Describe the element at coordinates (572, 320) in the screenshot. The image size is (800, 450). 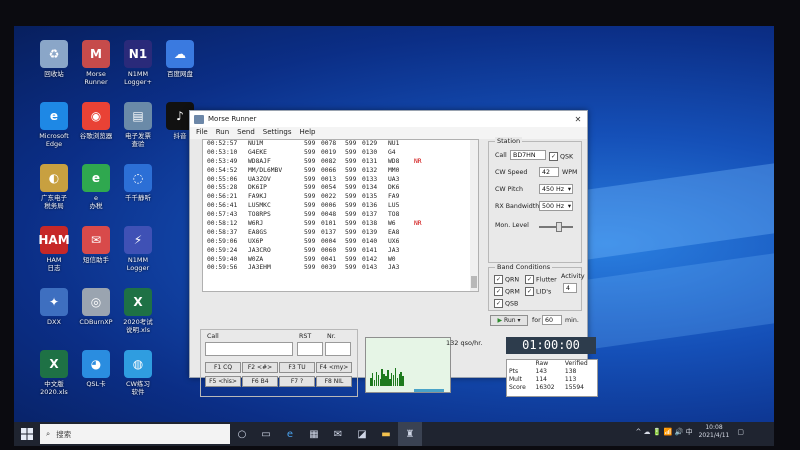
I see `min-label: min.` at that location.